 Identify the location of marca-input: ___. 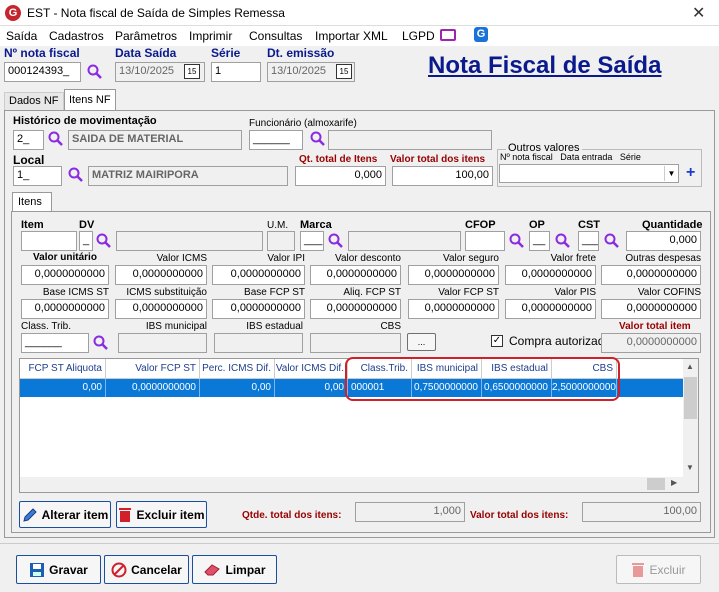
(312, 241).